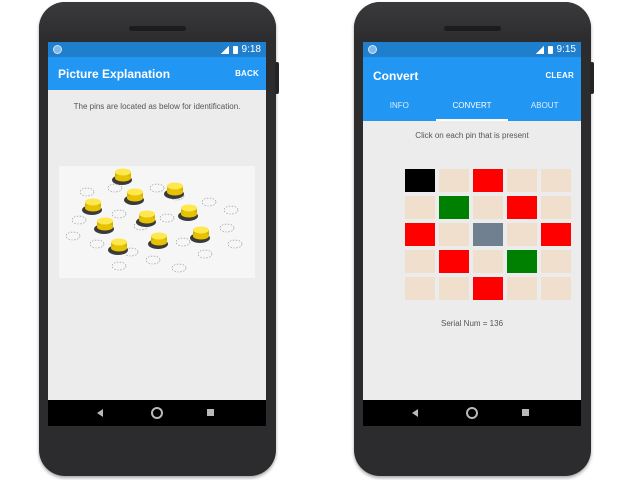 This screenshot has height=480, width=640. Describe the element at coordinates (399, 106) in the screenshot. I see `tab-info: INFO` at that location.